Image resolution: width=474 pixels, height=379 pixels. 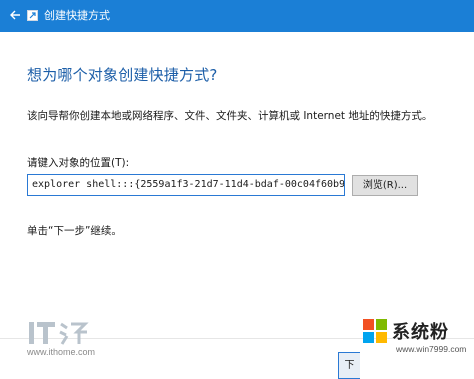 I want to click on site-url: www.win7999.com, so click(x=431, y=349).